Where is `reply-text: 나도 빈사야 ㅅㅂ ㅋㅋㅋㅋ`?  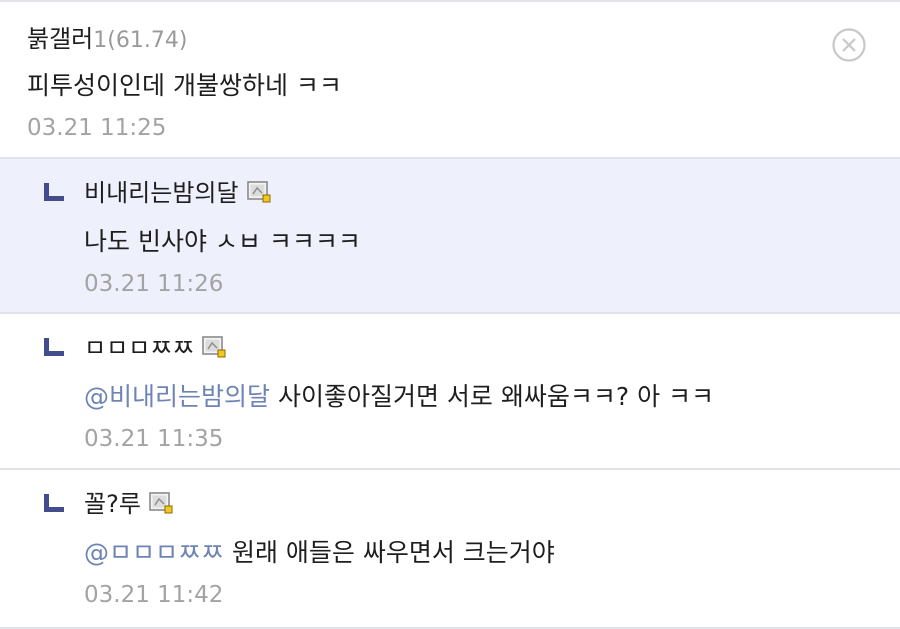 reply-text: 나도 빈사야 ㅅㅂ ㅋㅋㅋㅋ is located at coordinates (222, 242).